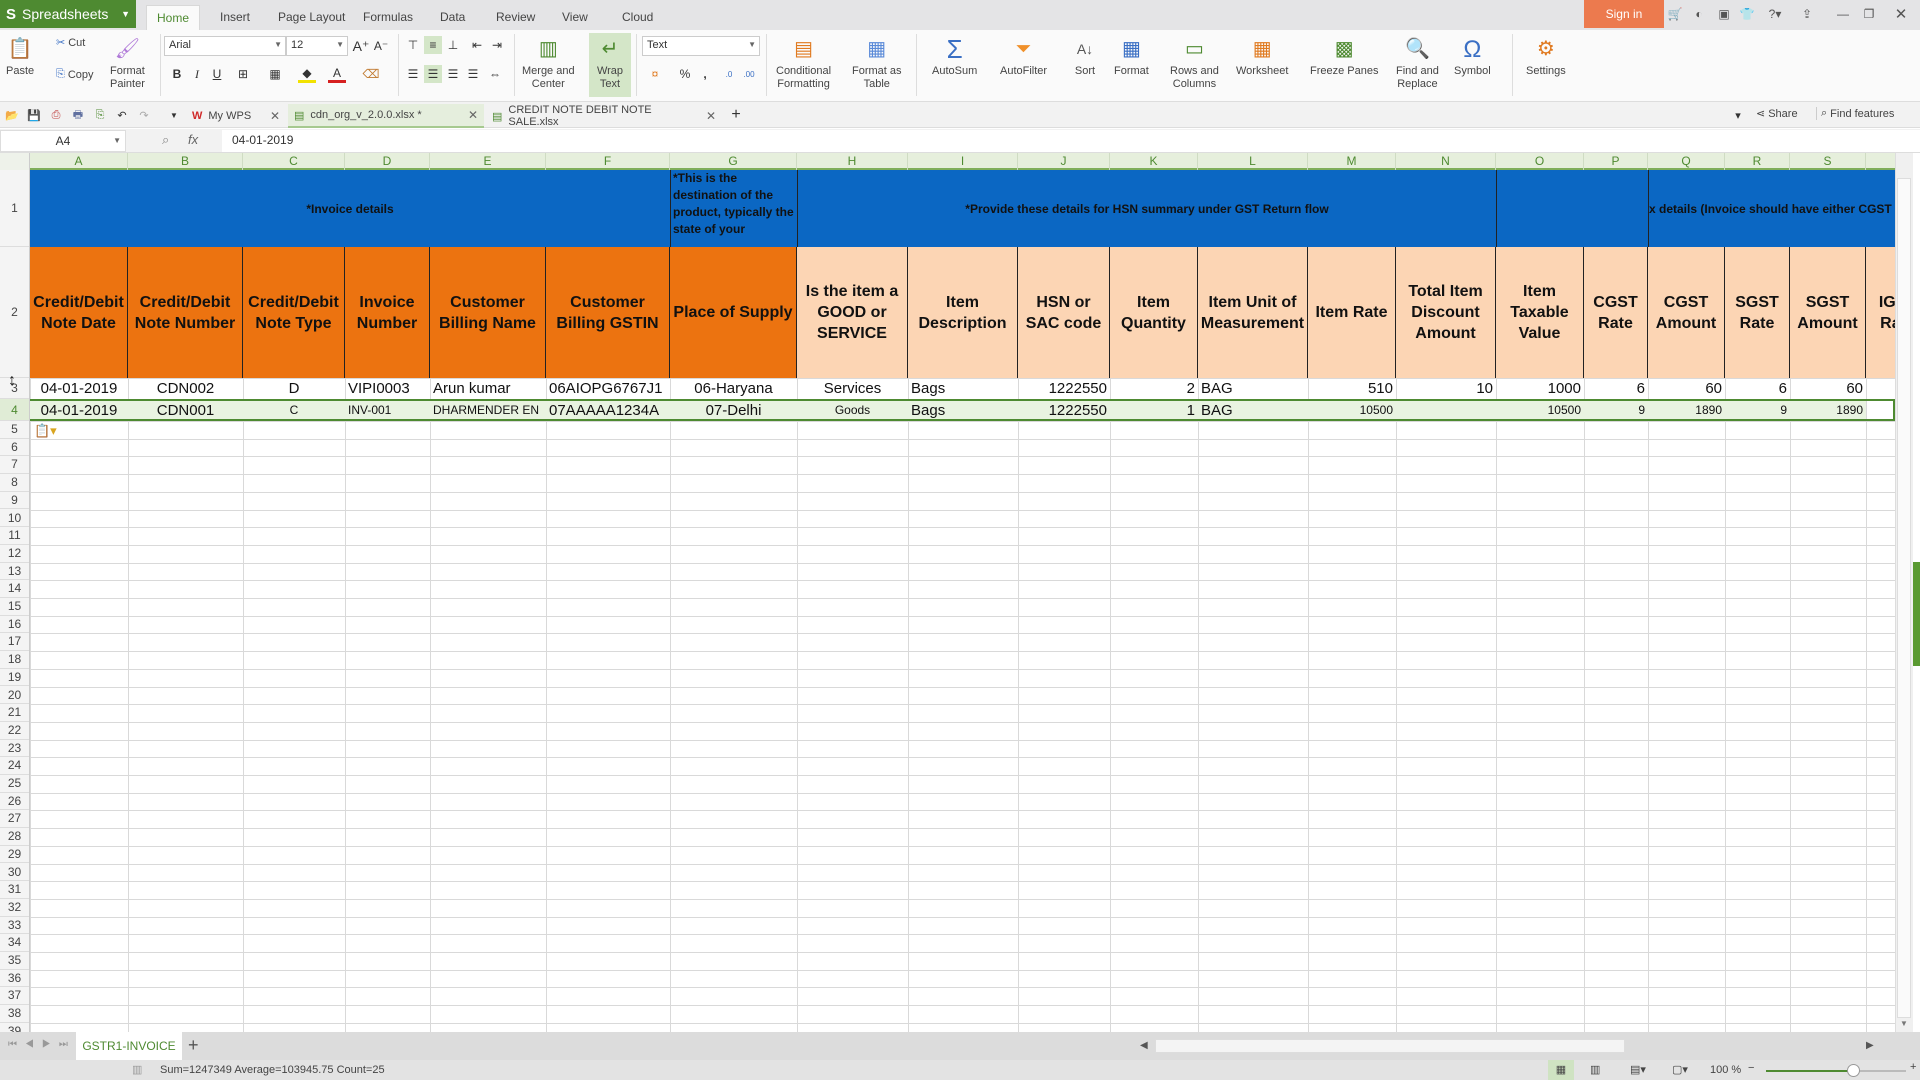 The width and height of the screenshot is (1920, 1080). I want to click on worksheet-button: ▦ Worksheet, so click(1262, 57).